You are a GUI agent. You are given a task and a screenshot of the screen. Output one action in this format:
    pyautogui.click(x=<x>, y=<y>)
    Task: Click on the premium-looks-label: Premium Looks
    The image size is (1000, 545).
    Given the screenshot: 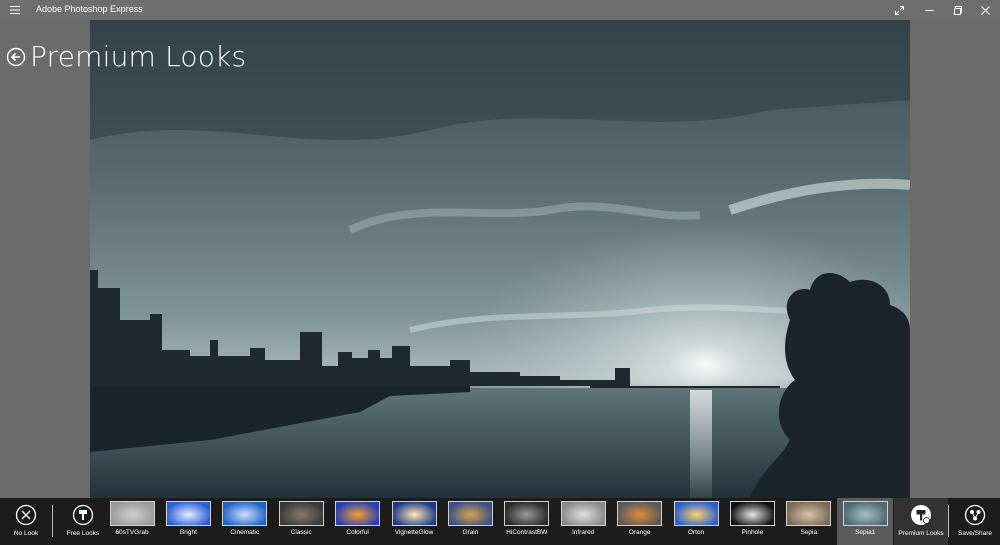 What is the action you would take?
    pyautogui.click(x=921, y=533)
    